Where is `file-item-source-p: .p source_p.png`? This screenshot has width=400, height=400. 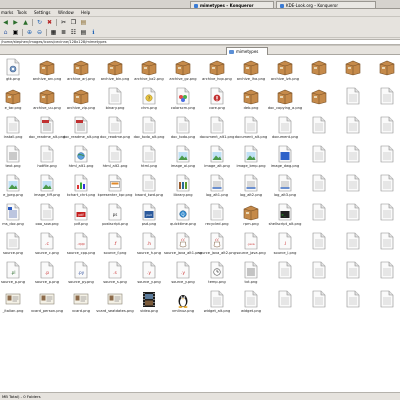
file-item-source-p: .p source_p.png is located at coordinates (47, 275).